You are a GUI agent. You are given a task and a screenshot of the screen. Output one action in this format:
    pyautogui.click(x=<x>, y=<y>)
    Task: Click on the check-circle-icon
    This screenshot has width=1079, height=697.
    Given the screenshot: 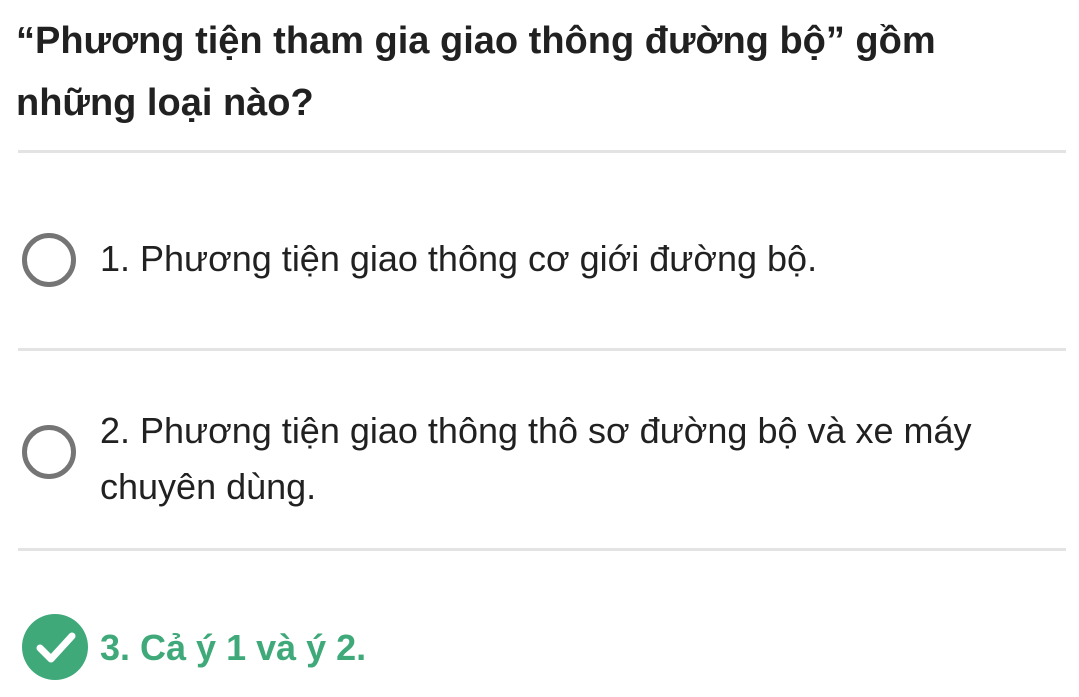 What is the action you would take?
    pyautogui.click(x=55, y=647)
    